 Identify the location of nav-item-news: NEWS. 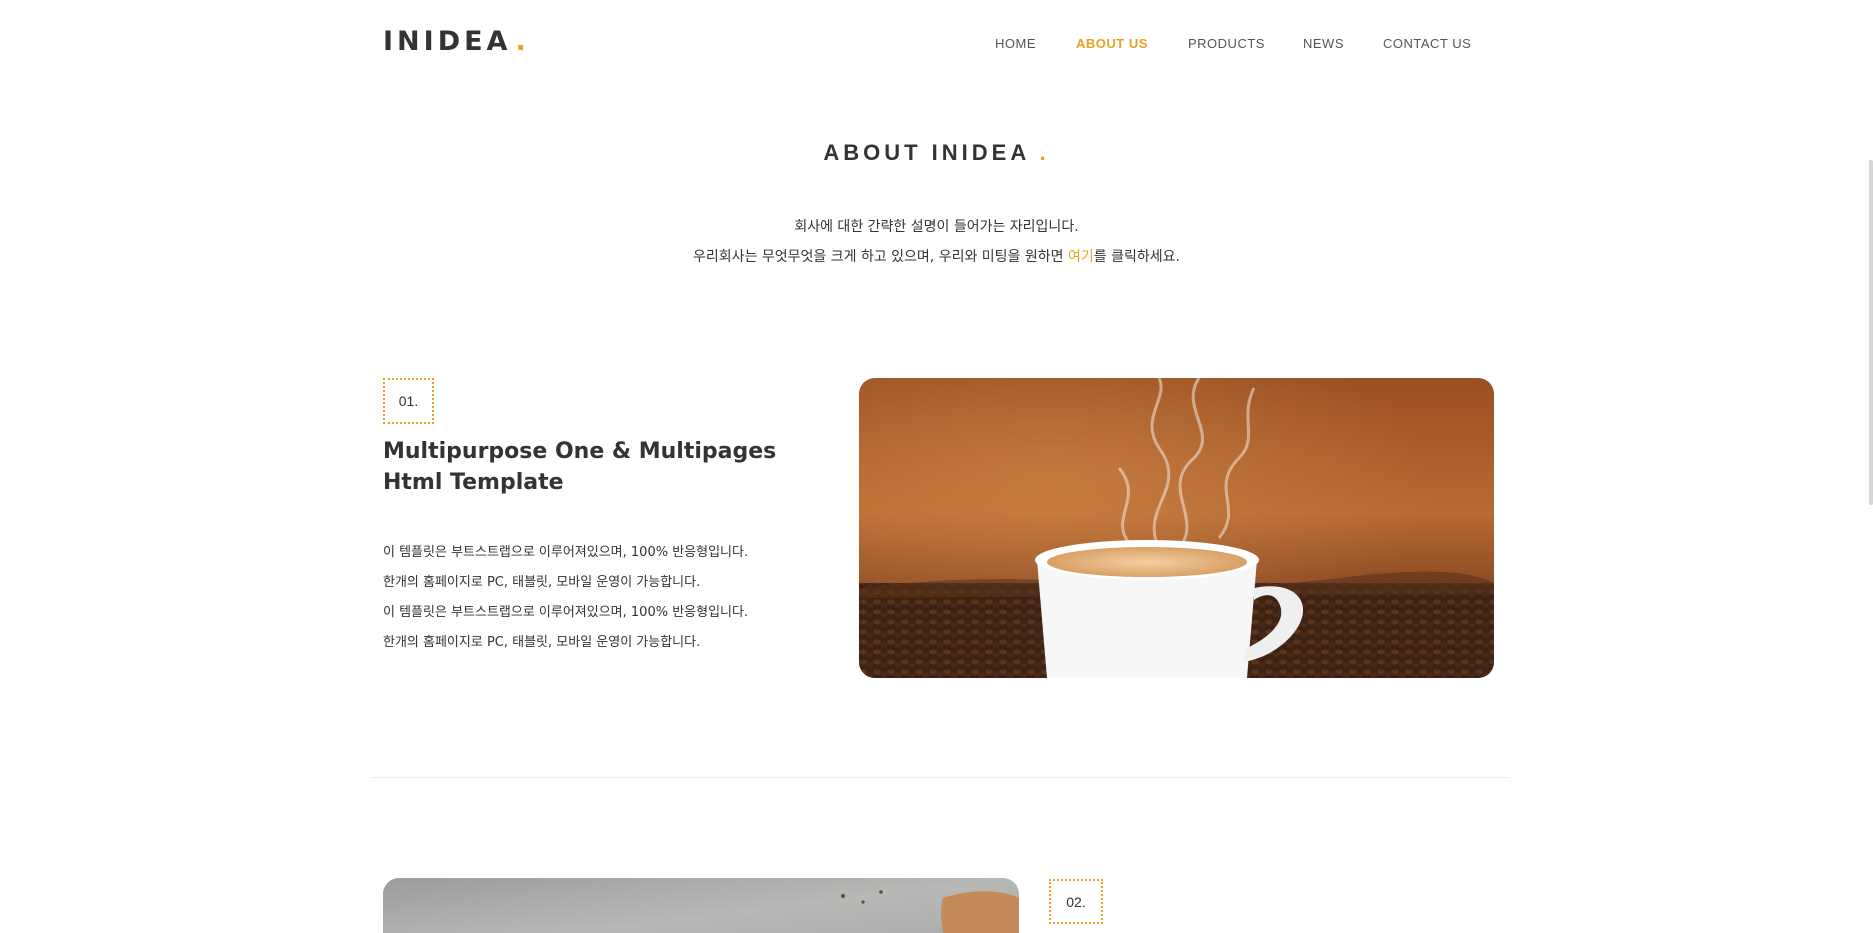
(1323, 43).